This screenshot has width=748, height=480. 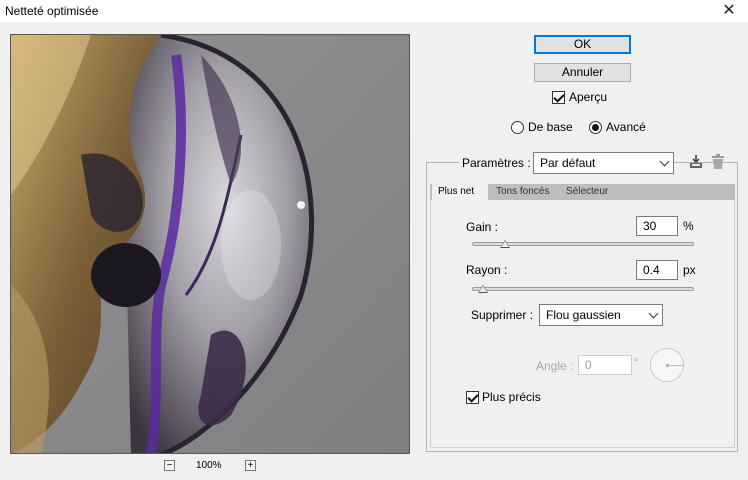 I want to click on params-select: Par défaut, so click(x=603, y=163).